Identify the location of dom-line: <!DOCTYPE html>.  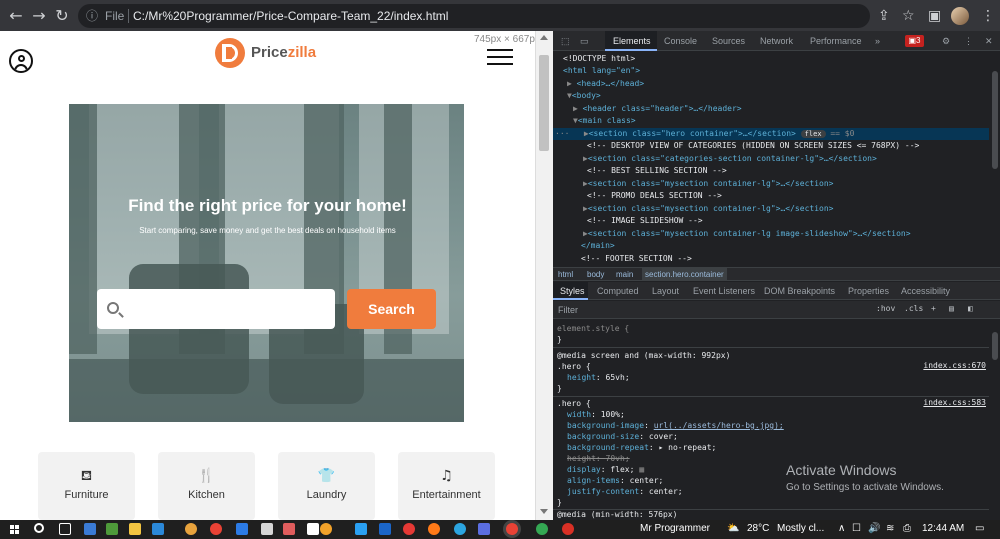
(771, 59).